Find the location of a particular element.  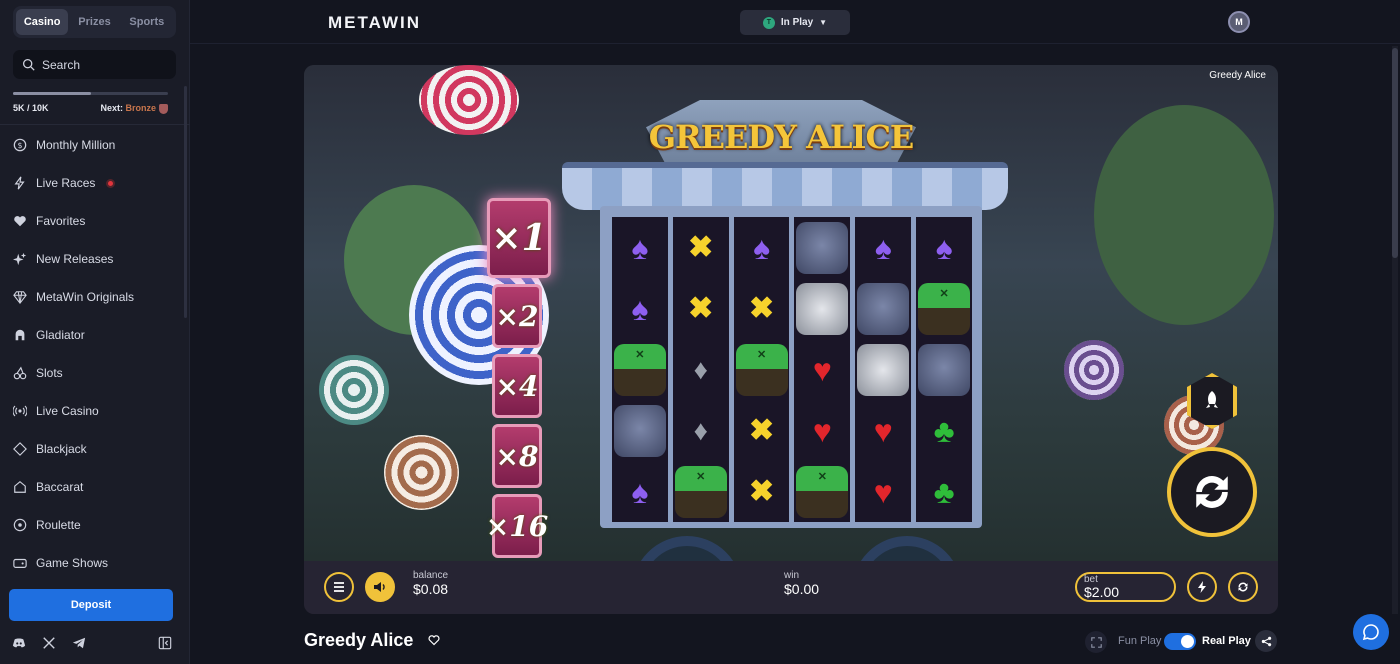

tree-decoration is located at coordinates (1184, 215).